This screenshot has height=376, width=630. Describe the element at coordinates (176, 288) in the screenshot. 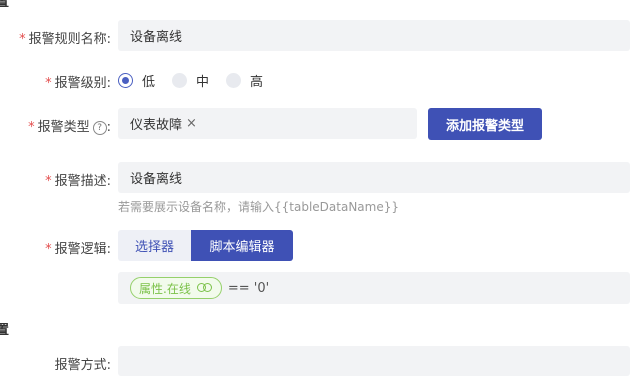

I see `attribute-pill: 属性.在线` at that location.